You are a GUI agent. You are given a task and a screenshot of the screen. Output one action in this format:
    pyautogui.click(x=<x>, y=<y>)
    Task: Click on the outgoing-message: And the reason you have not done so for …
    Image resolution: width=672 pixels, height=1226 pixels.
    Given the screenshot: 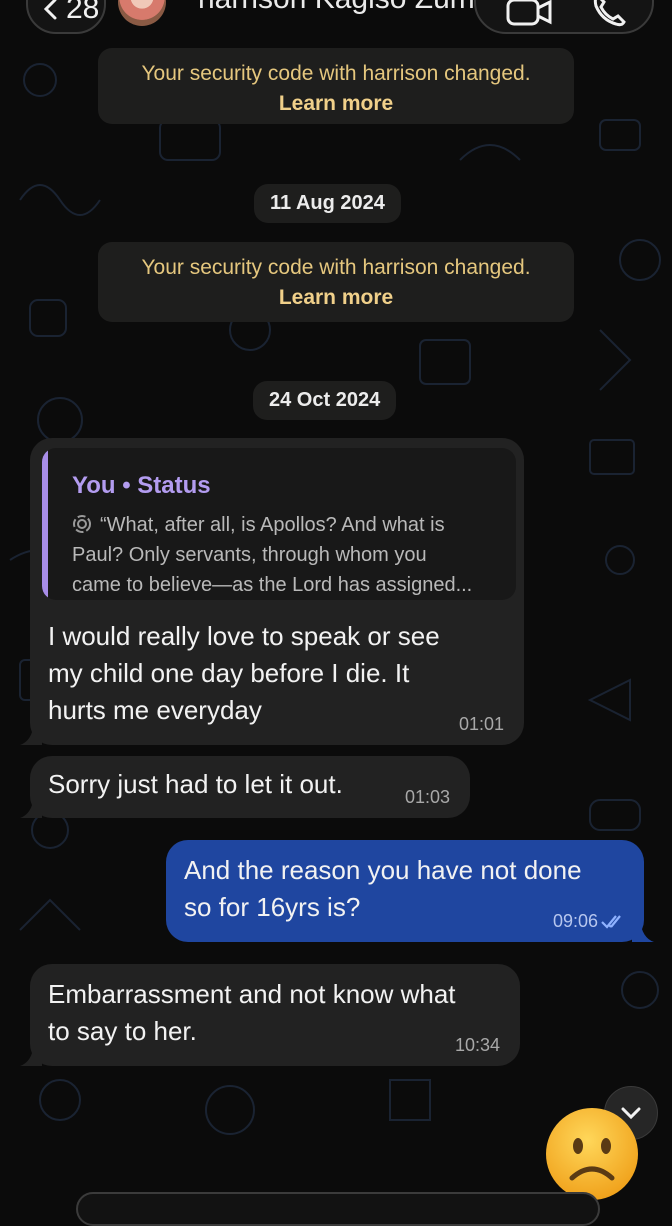 What is the action you would take?
    pyautogui.click(x=410, y=891)
    